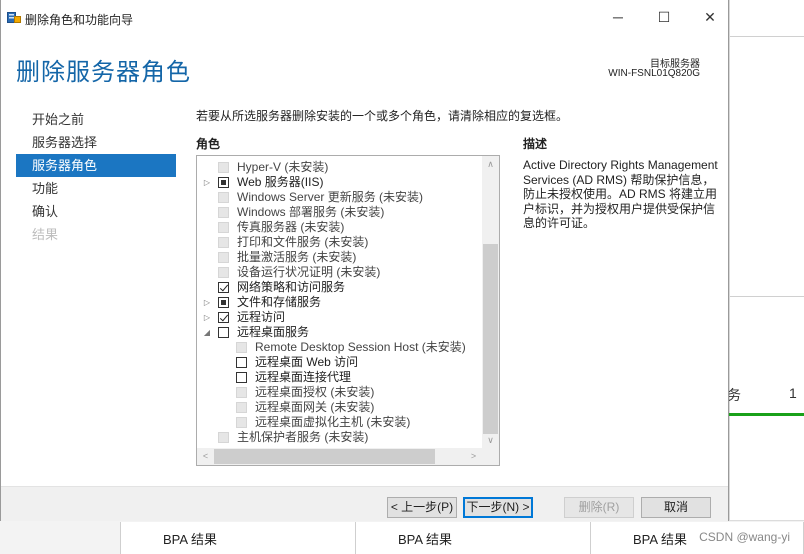 The image size is (804, 554). Describe the element at coordinates (96, 211) in the screenshot. I see `nav-item-confirmation: 确认` at that location.